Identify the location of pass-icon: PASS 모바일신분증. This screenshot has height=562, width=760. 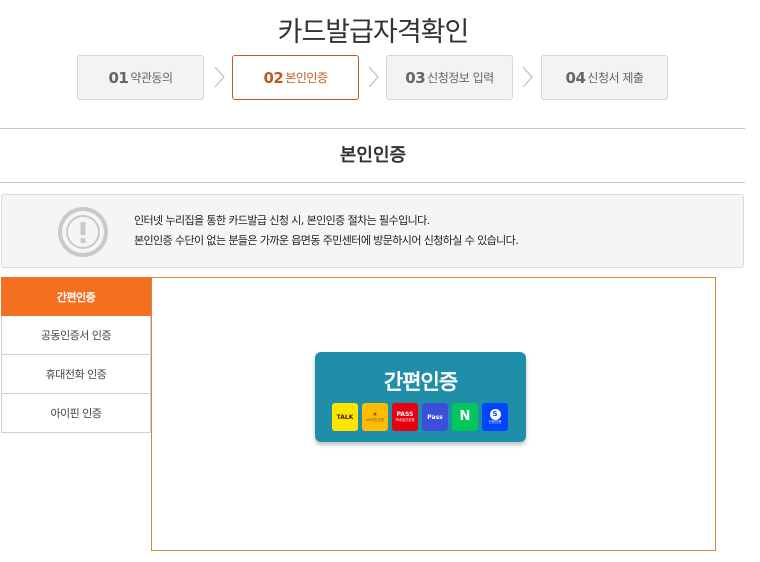
(405, 417).